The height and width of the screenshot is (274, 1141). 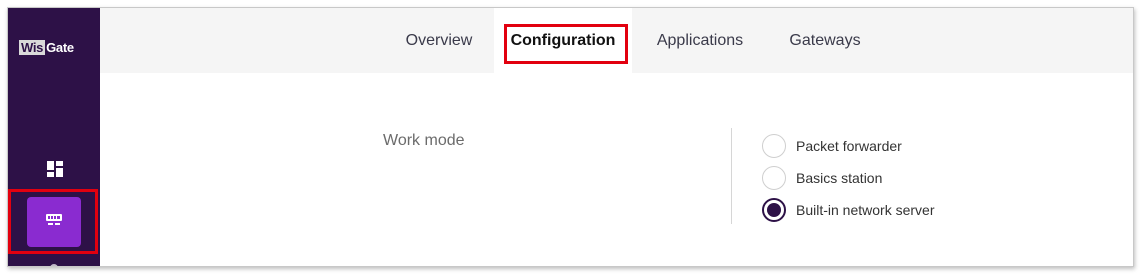 What do you see at coordinates (566, 44) in the screenshot?
I see `tab-highlight-box` at bounding box center [566, 44].